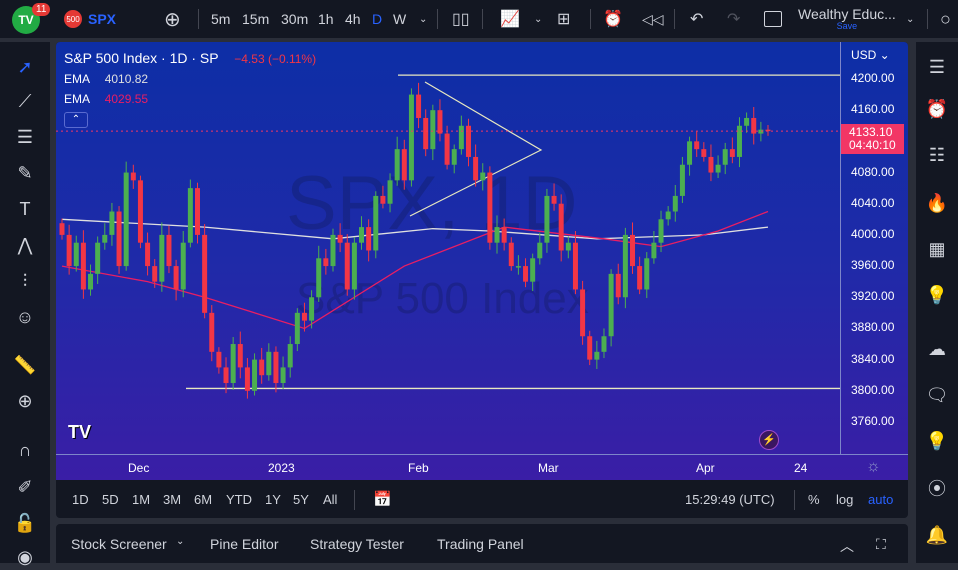 This screenshot has height=570, width=958. What do you see at coordinates (870, 55) in the screenshot?
I see `currency-selector: USD ⌄` at bounding box center [870, 55].